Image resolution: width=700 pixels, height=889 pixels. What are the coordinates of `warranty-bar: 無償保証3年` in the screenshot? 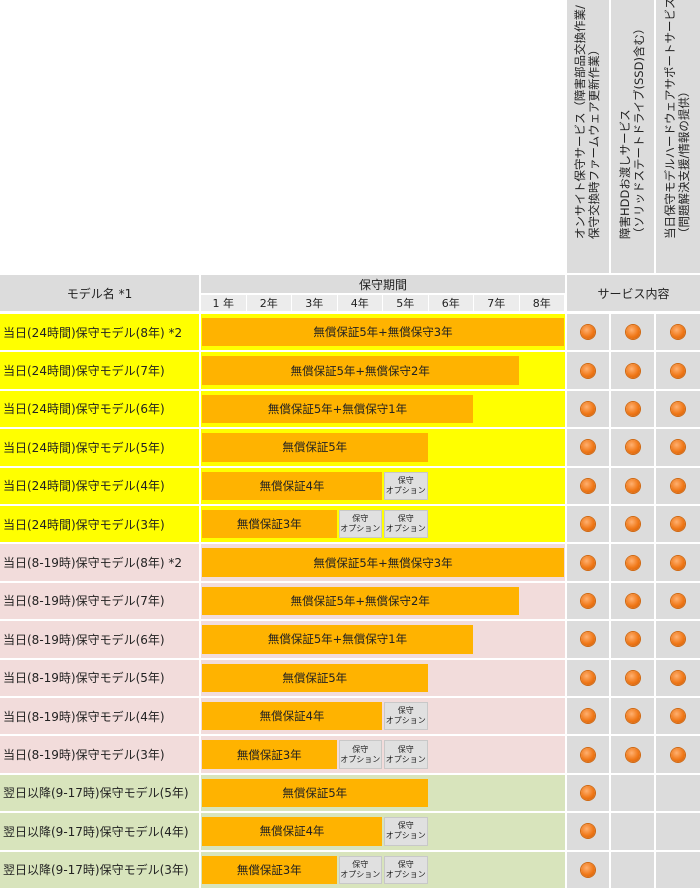 It's located at (269, 869).